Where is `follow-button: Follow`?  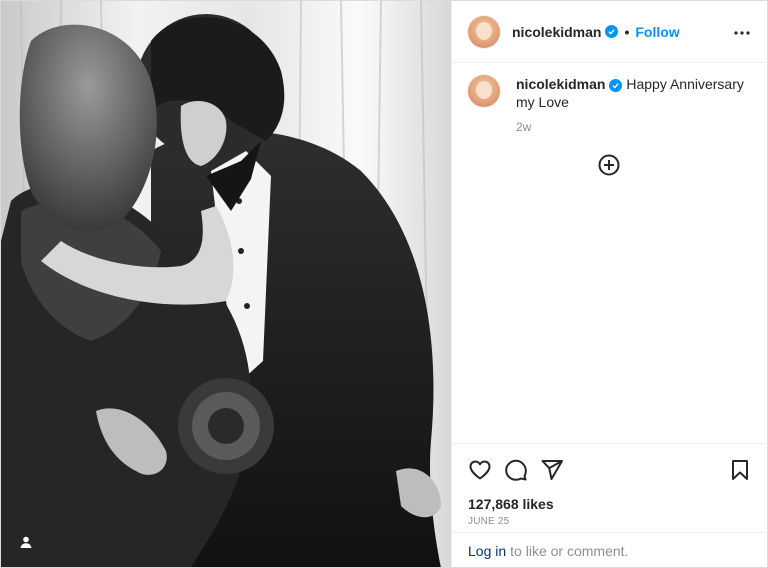
follow-button: Follow is located at coordinates (657, 32).